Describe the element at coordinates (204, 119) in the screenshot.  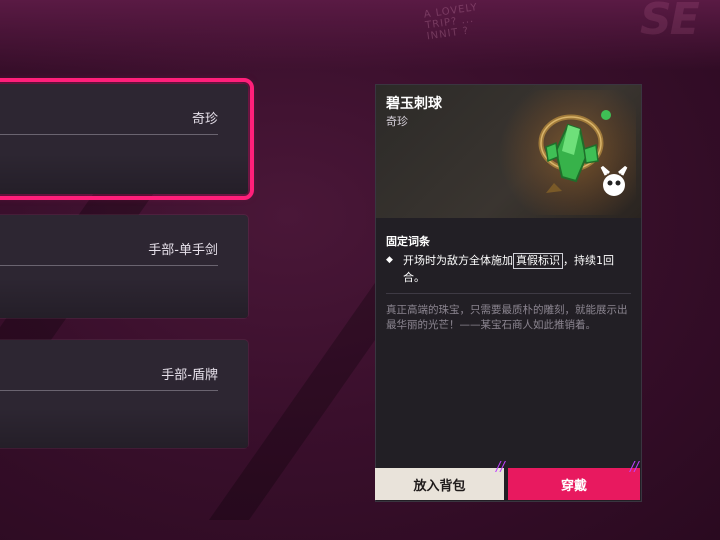
I see `item-card-category: 奇珍` at that location.